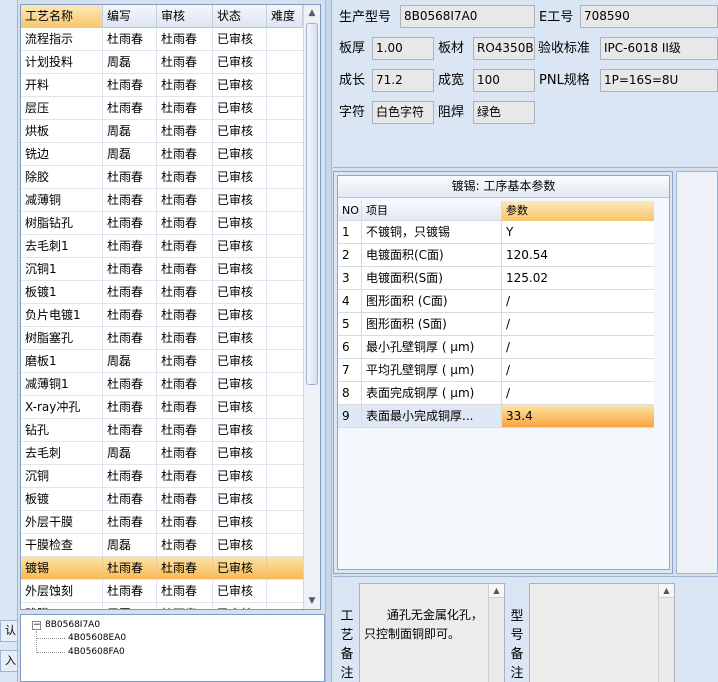  What do you see at coordinates (496, 255) in the screenshot?
I see `table-row: 2 电镀面积(C面) 120.54` at bounding box center [496, 255].